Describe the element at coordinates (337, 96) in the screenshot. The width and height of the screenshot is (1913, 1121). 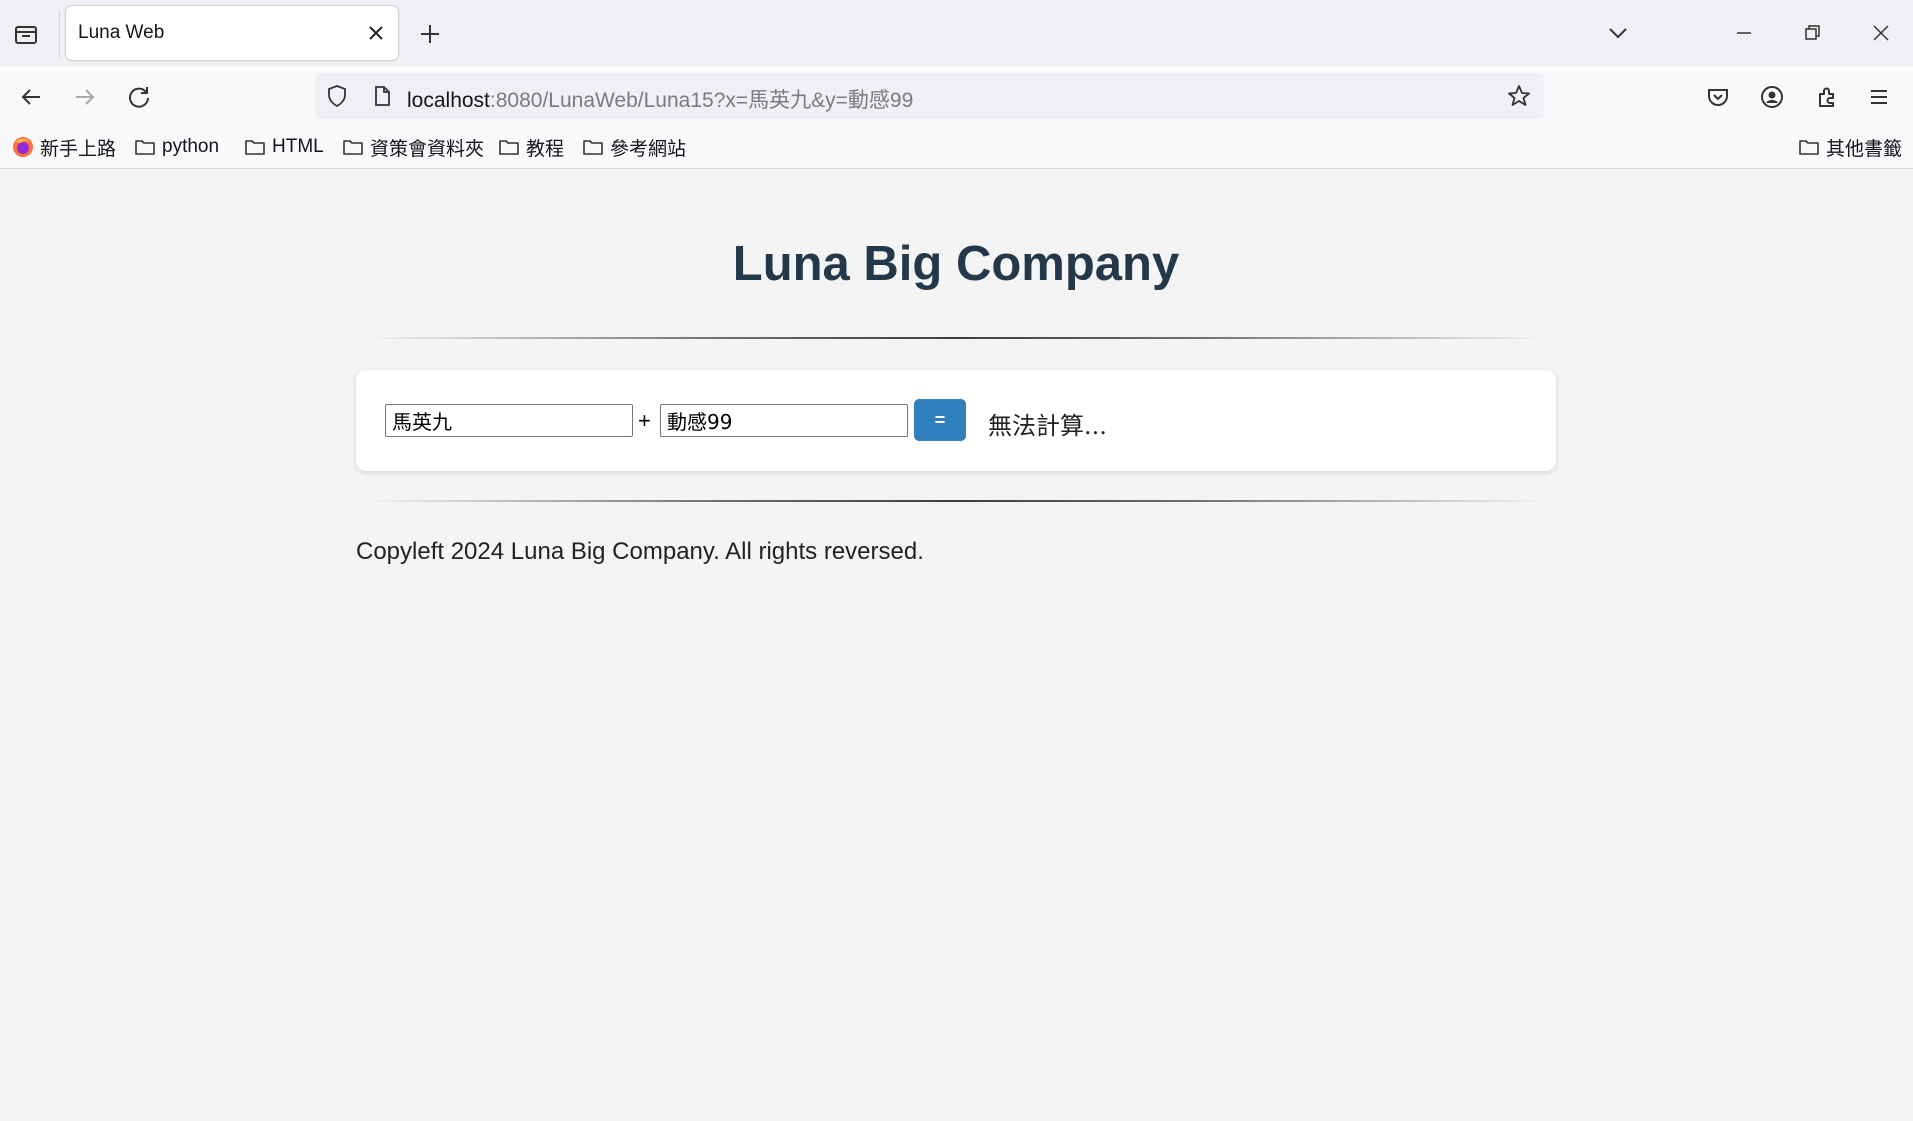
I see `shield-icon` at that location.